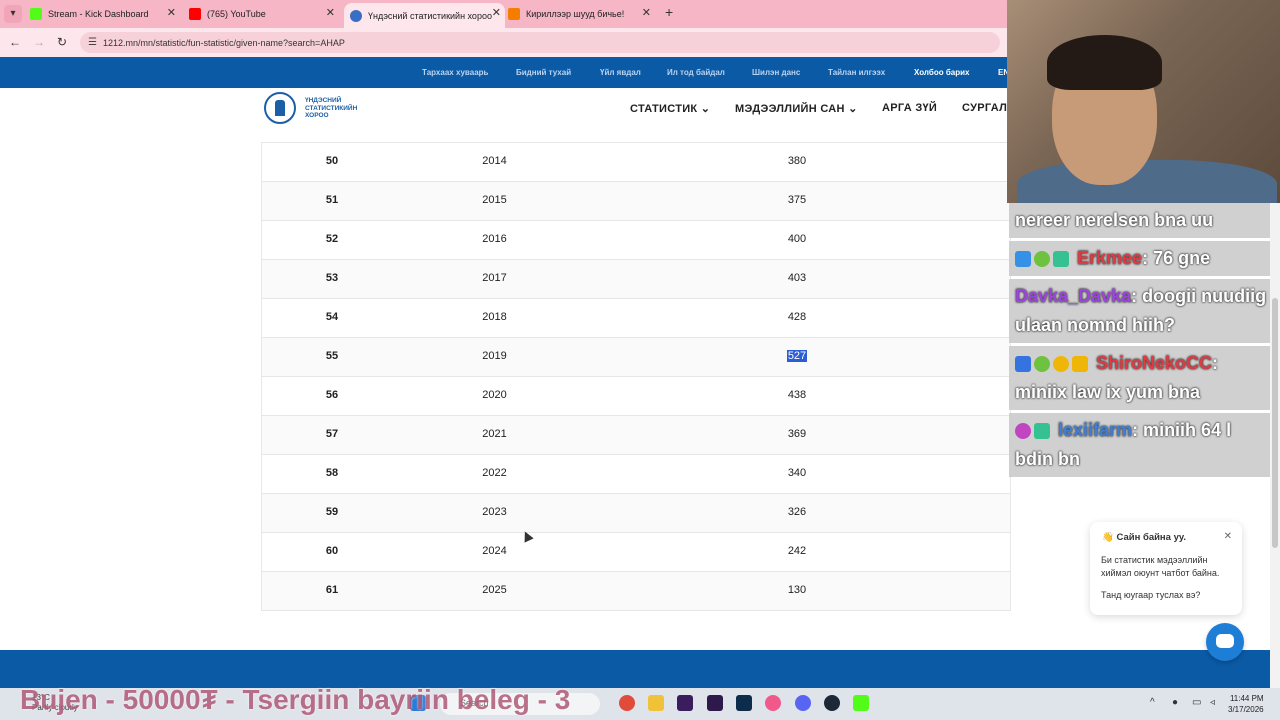 Image resolution: width=1280 pixels, height=720 pixels. I want to click on row-year: 2015, so click(494, 200).